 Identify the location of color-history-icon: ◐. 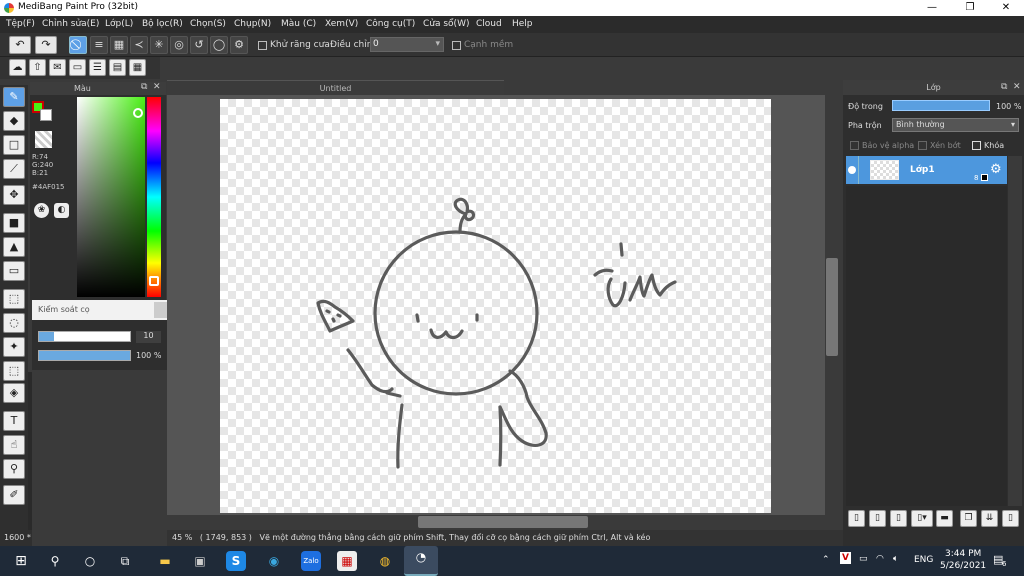
(61, 210).